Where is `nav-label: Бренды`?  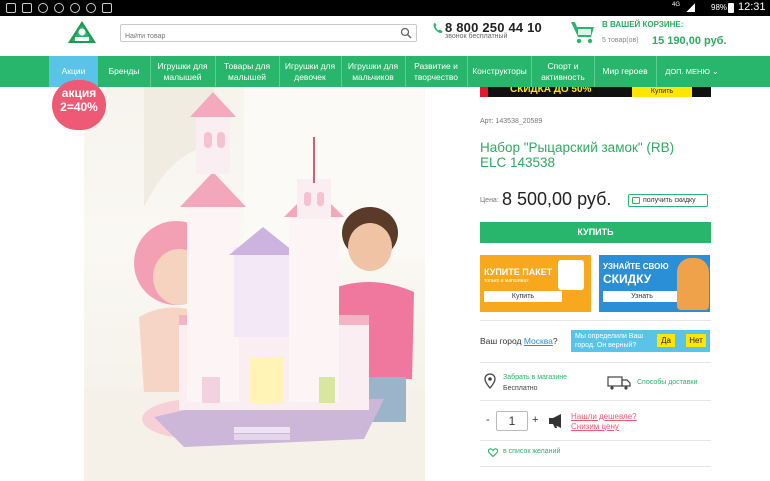 nav-label: Бренды is located at coordinates (124, 71).